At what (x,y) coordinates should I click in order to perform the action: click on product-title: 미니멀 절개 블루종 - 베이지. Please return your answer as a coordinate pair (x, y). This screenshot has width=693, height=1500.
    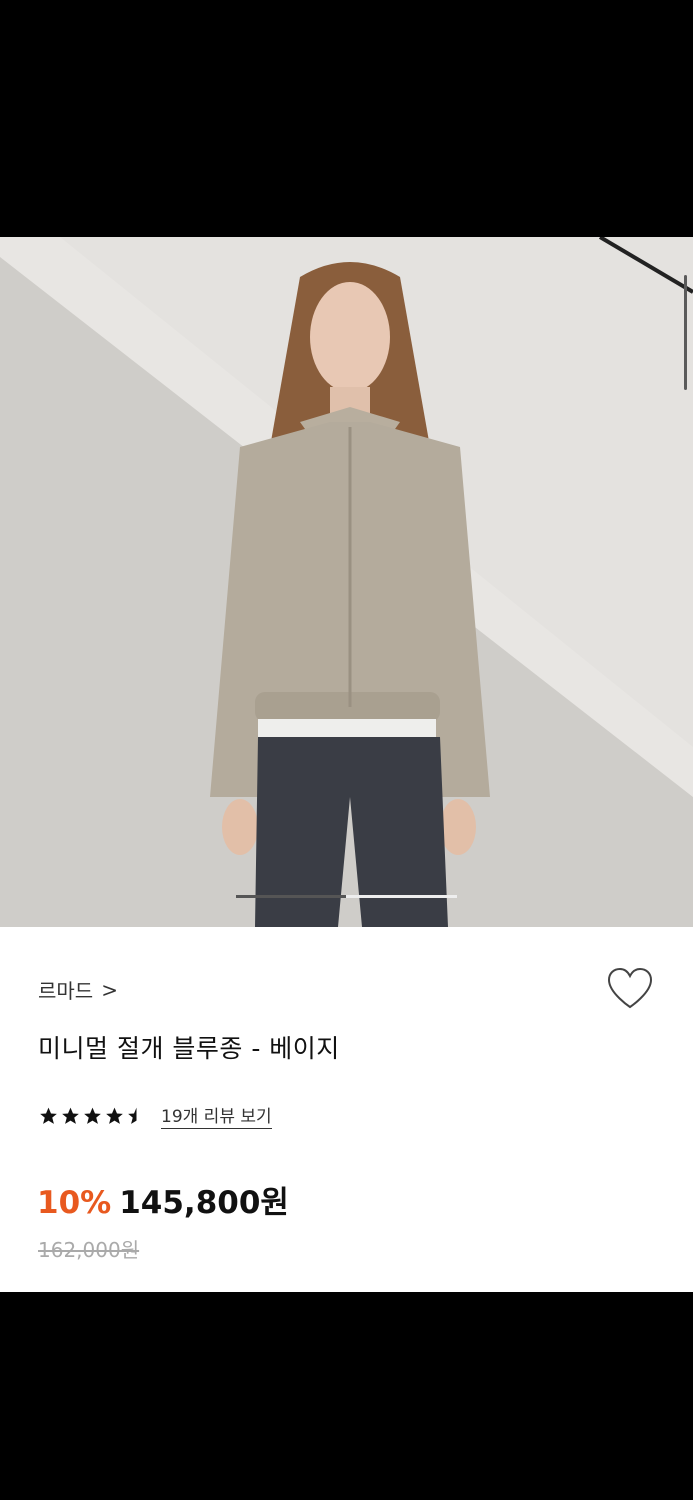
    Looking at the image, I should click on (189, 1048).